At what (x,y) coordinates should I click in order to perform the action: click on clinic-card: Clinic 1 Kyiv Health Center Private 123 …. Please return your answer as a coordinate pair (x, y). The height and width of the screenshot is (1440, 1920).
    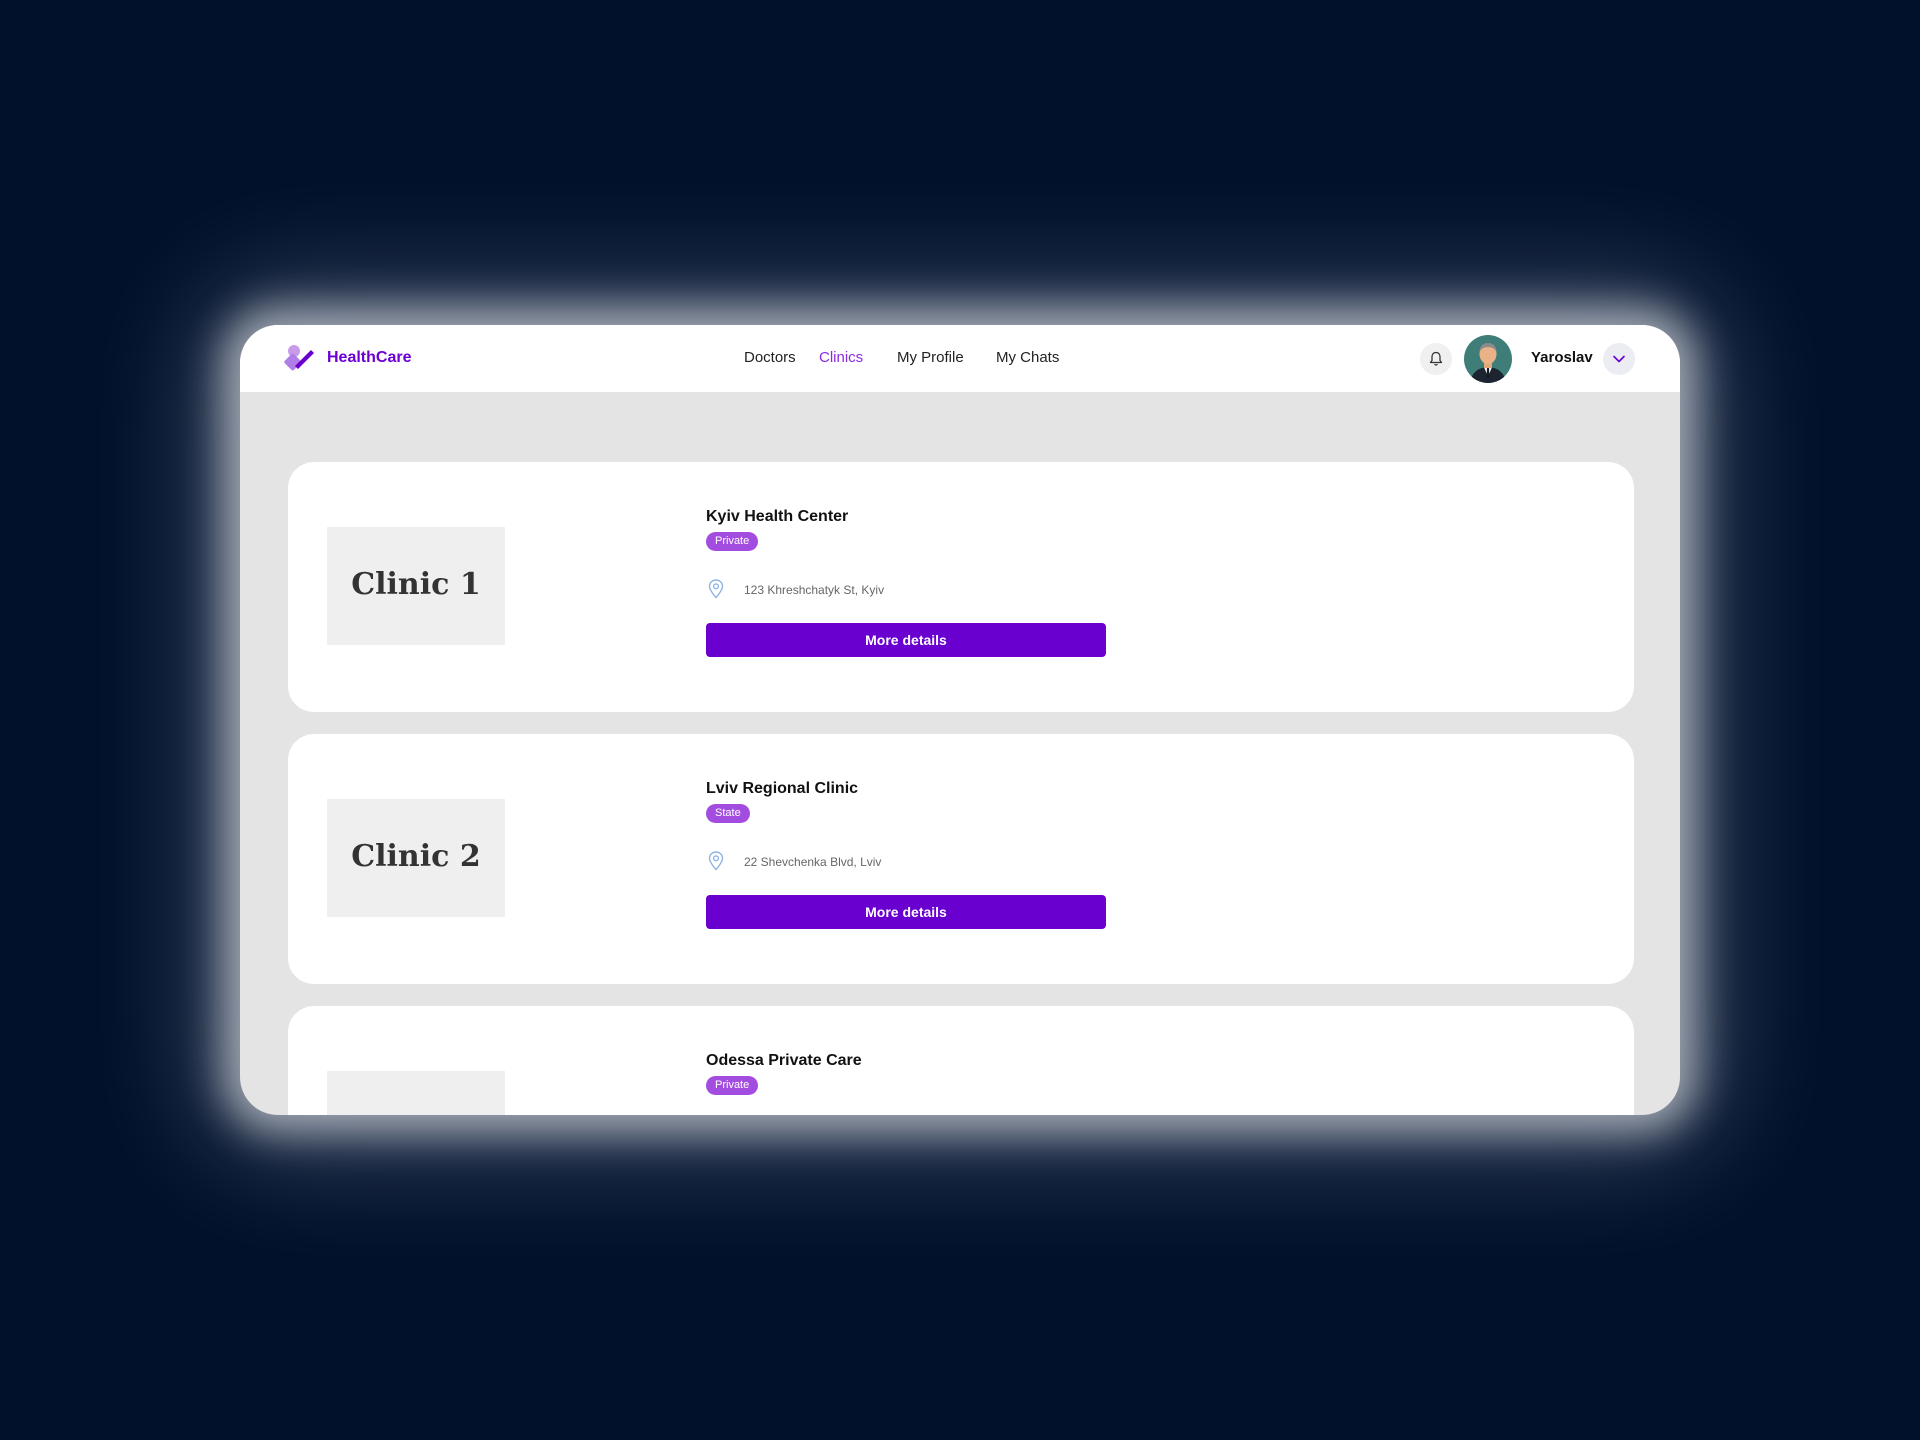
    Looking at the image, I should click on (961, 587).